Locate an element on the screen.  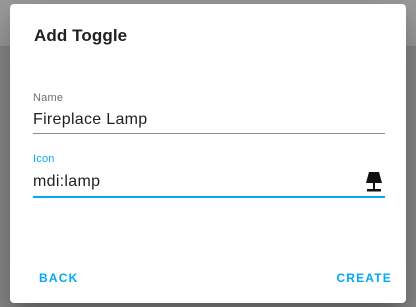
icon-field: Icon mdi:lamp is located at coordinates (209, 175).